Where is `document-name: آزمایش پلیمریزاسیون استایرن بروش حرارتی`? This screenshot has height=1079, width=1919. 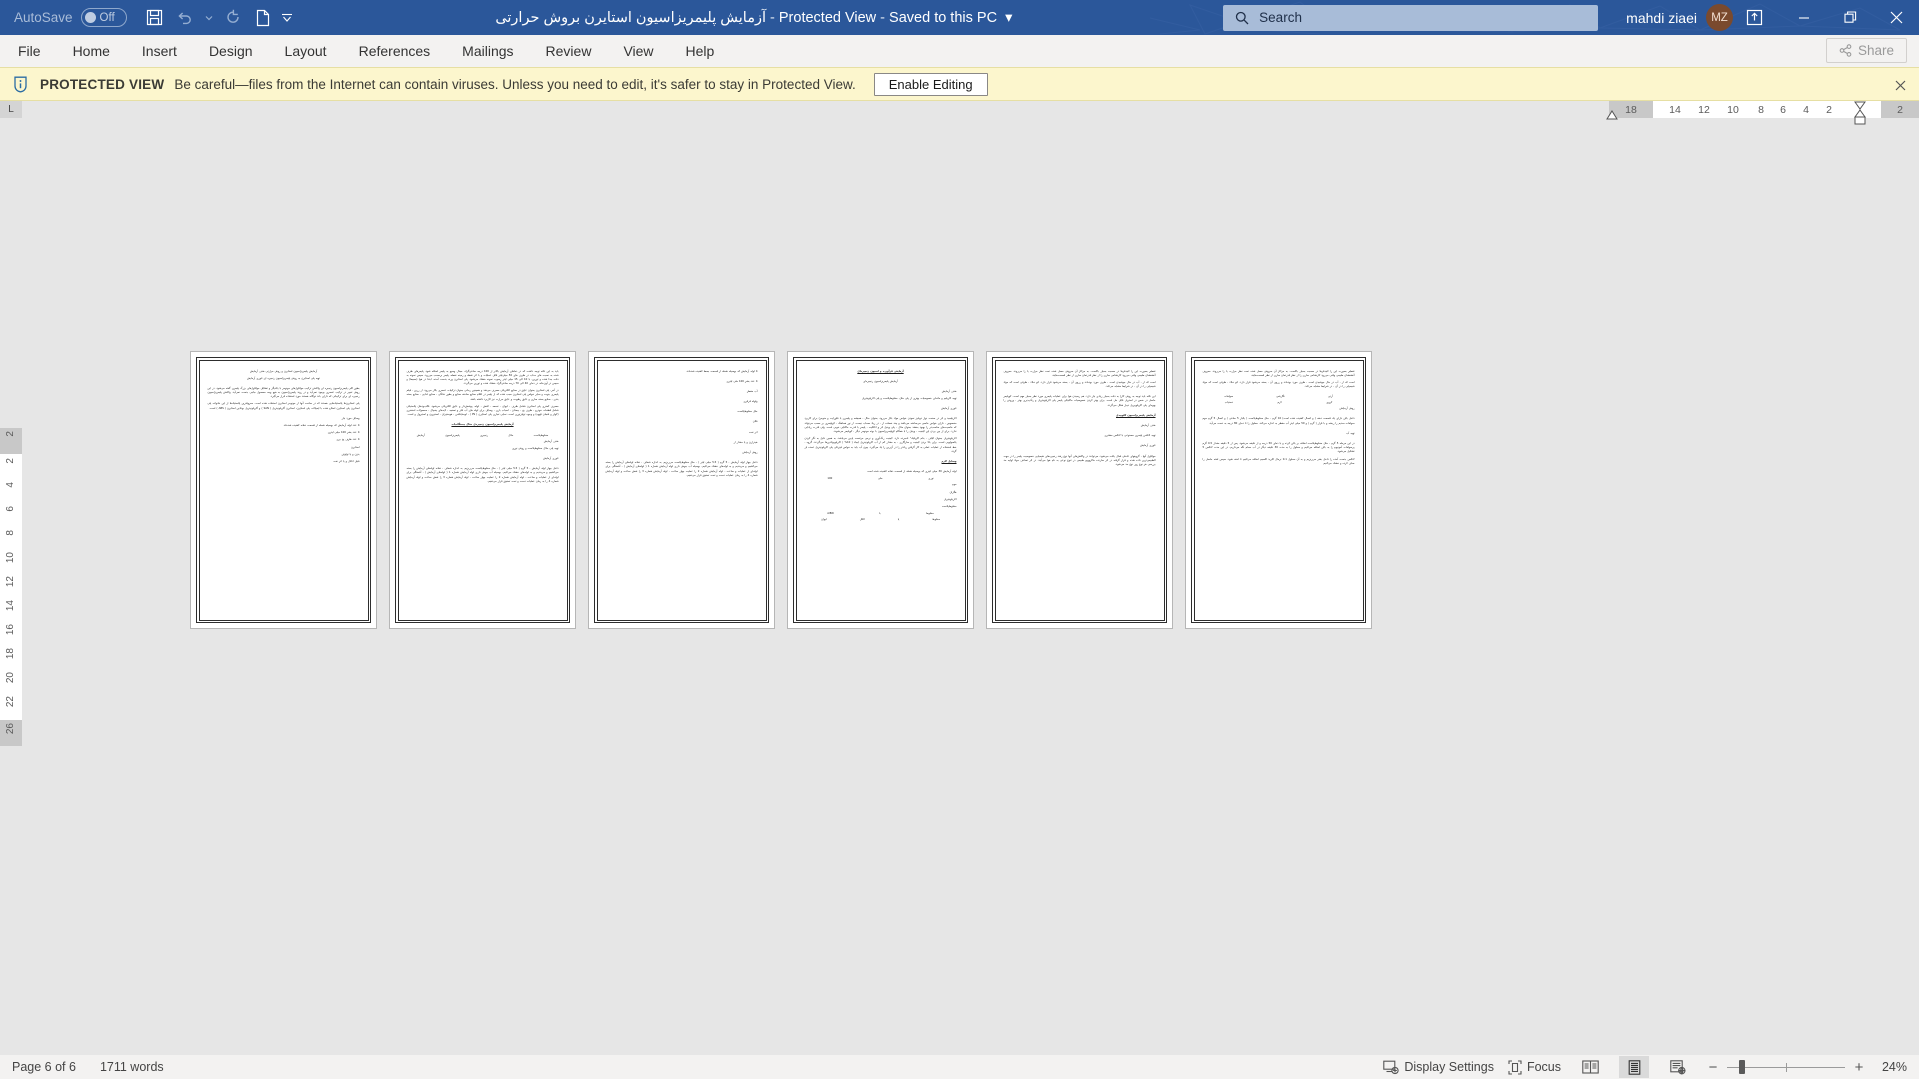
document-name: آزمایش پلیمریزاسیون استایرن بروش حرارتی is located at coordinates (630, 17).